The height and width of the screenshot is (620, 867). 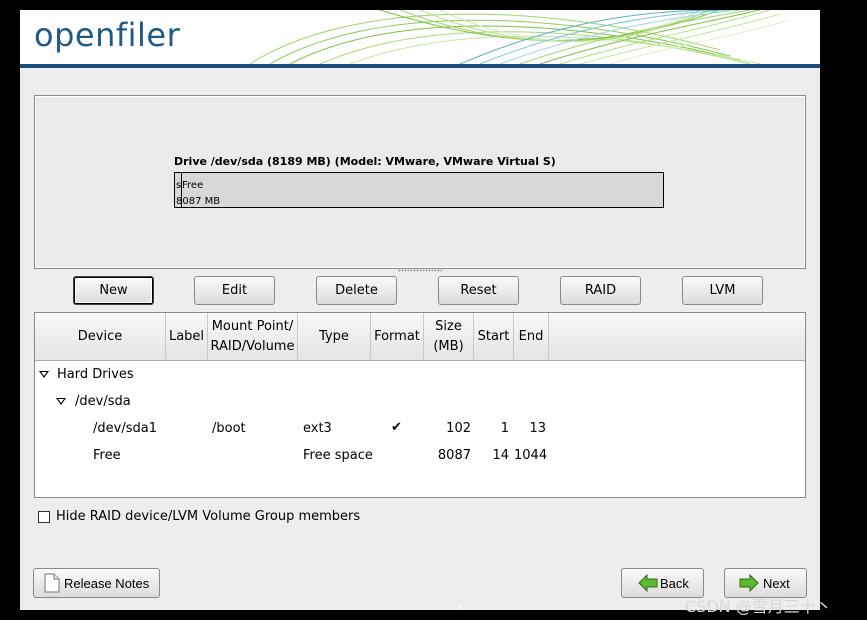 I want to click on back-label: Back, so click(x=674, y=583).